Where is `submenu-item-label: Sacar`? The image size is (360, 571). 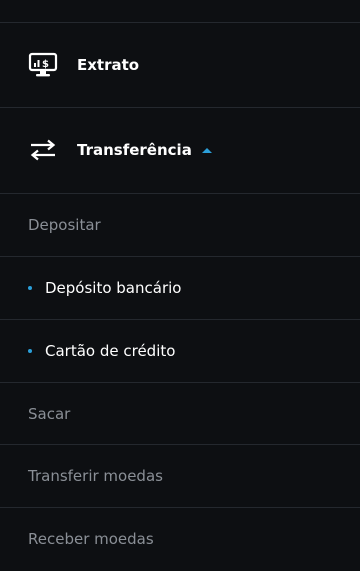
submenu-item-label: Sacar is located at coordinates (49, 414).